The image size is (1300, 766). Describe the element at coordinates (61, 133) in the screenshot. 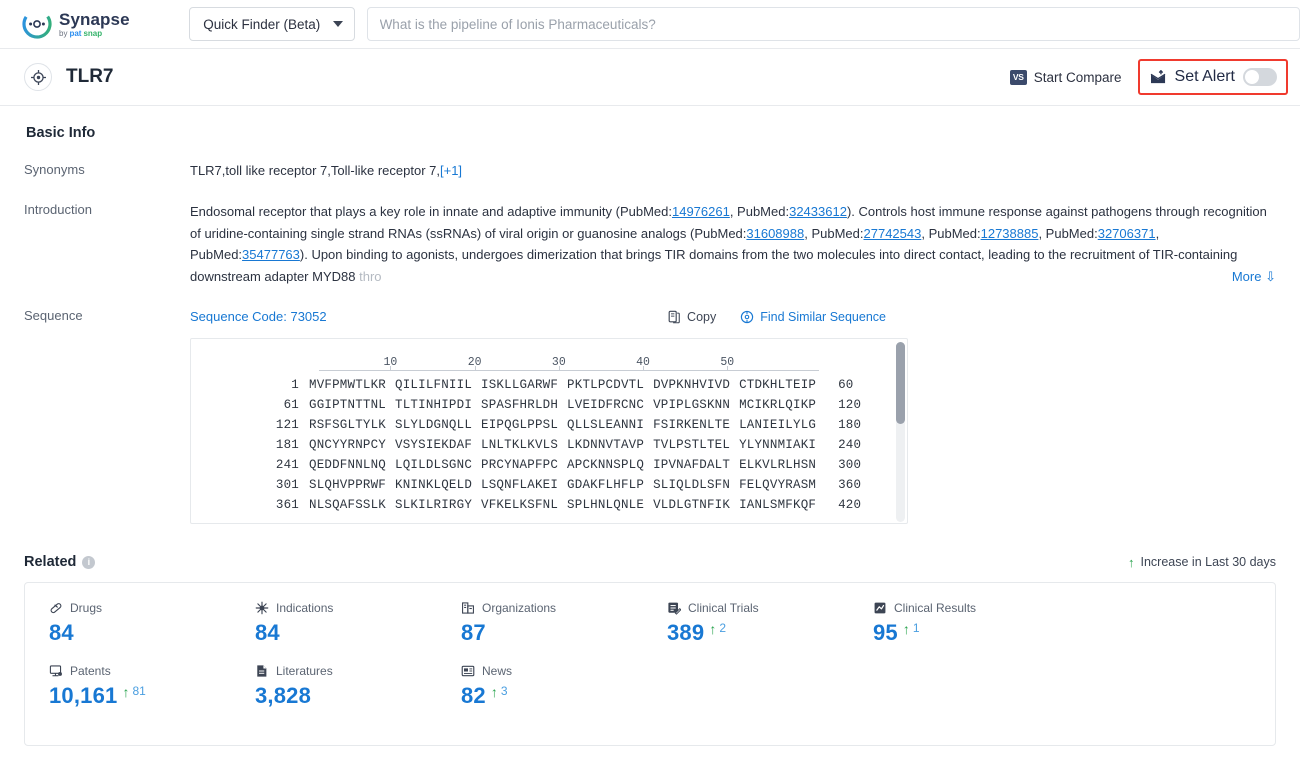

I see `basic-info-heading: Basic Info` at that location.